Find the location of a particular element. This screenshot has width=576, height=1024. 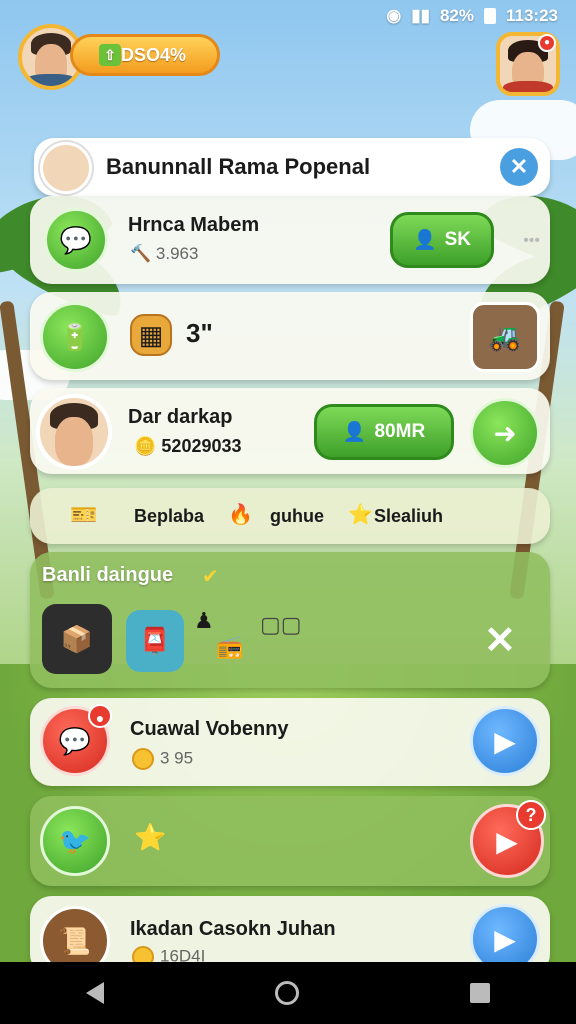

title-avatar is located at coordinates (66, 168).